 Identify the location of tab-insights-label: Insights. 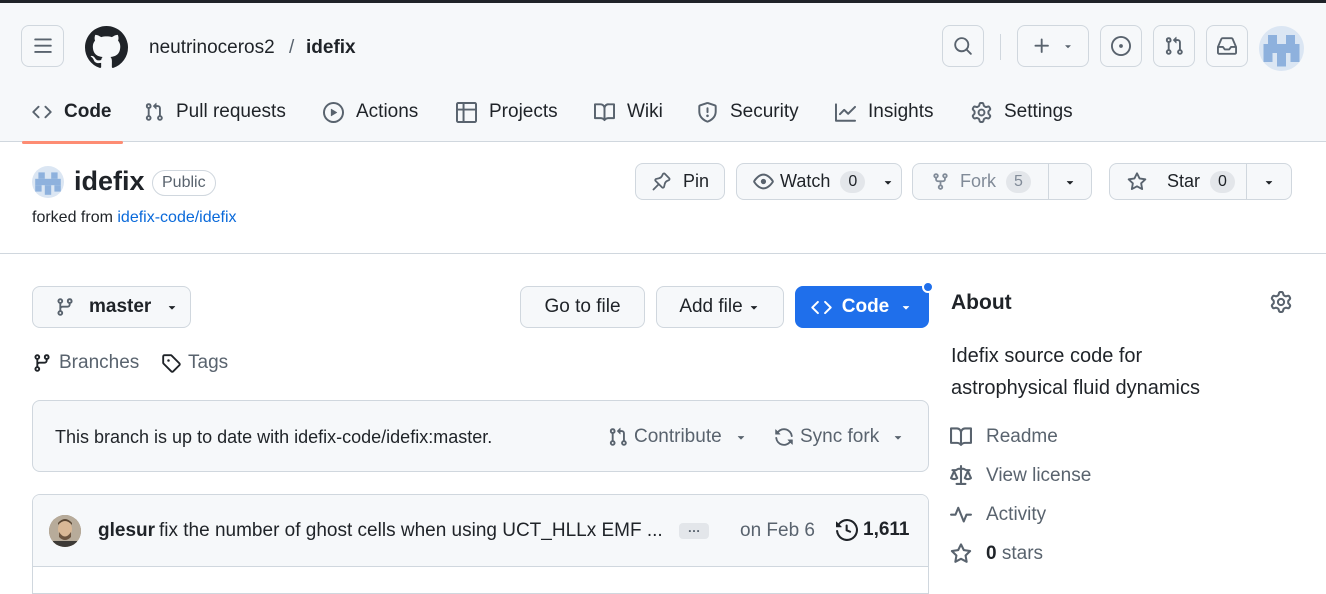
(901, 111).